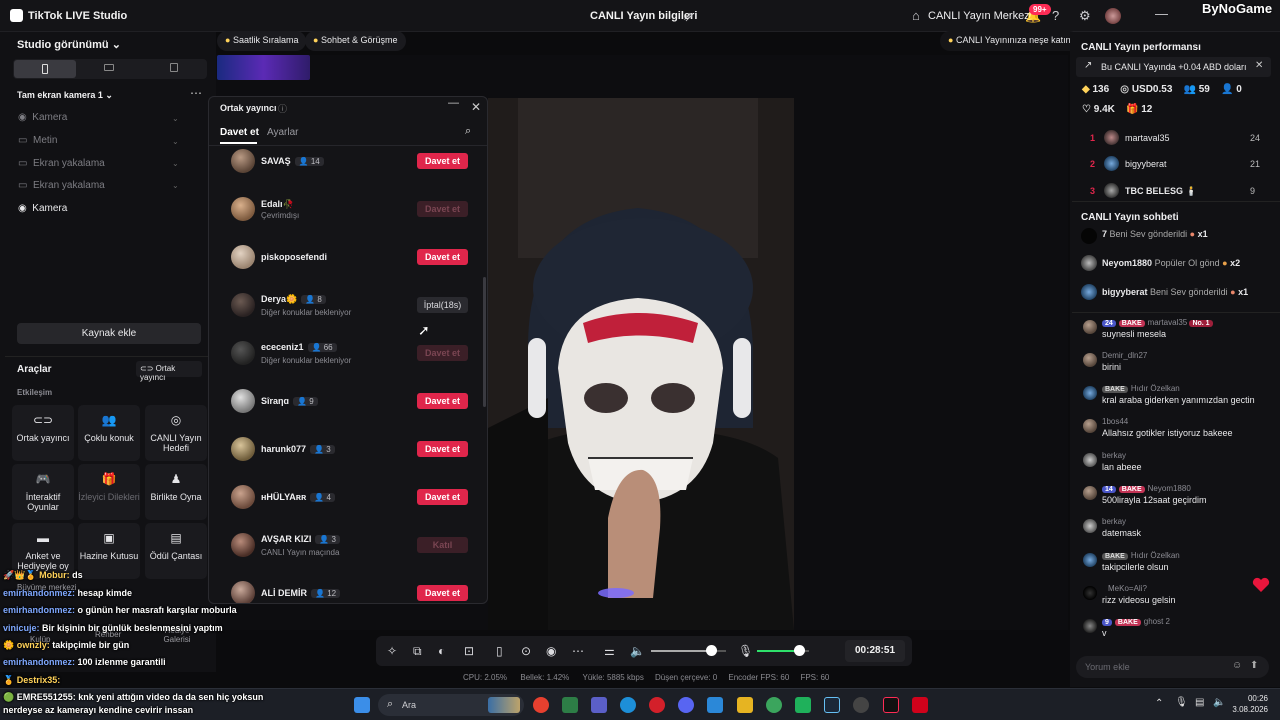 Image resolution: width=1280 pixels, height=720 pixels. What do you see at coordinates (65, 95) in the screenshot?
I see `scene-dropdown: Tam ekran kamera 1 ⌄` at bounding box center [65, 95].